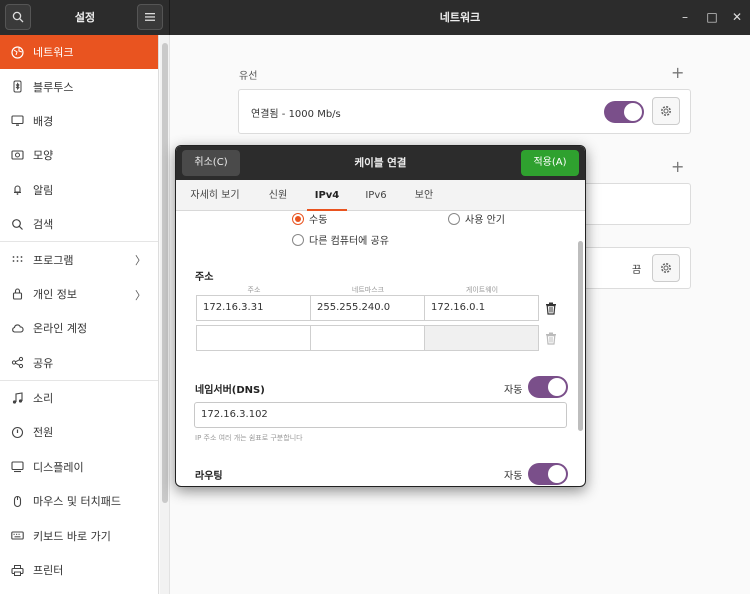 Image resolution: width=750 pixels, height=594 pixels. Describe the element at coordinates (17, 536) in the screenshot. I see `keyboard-icon` at that location.